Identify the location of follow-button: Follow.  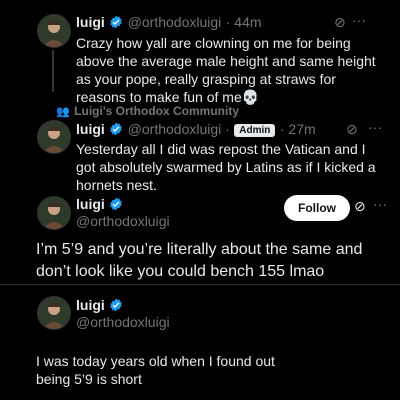
(317, 208).